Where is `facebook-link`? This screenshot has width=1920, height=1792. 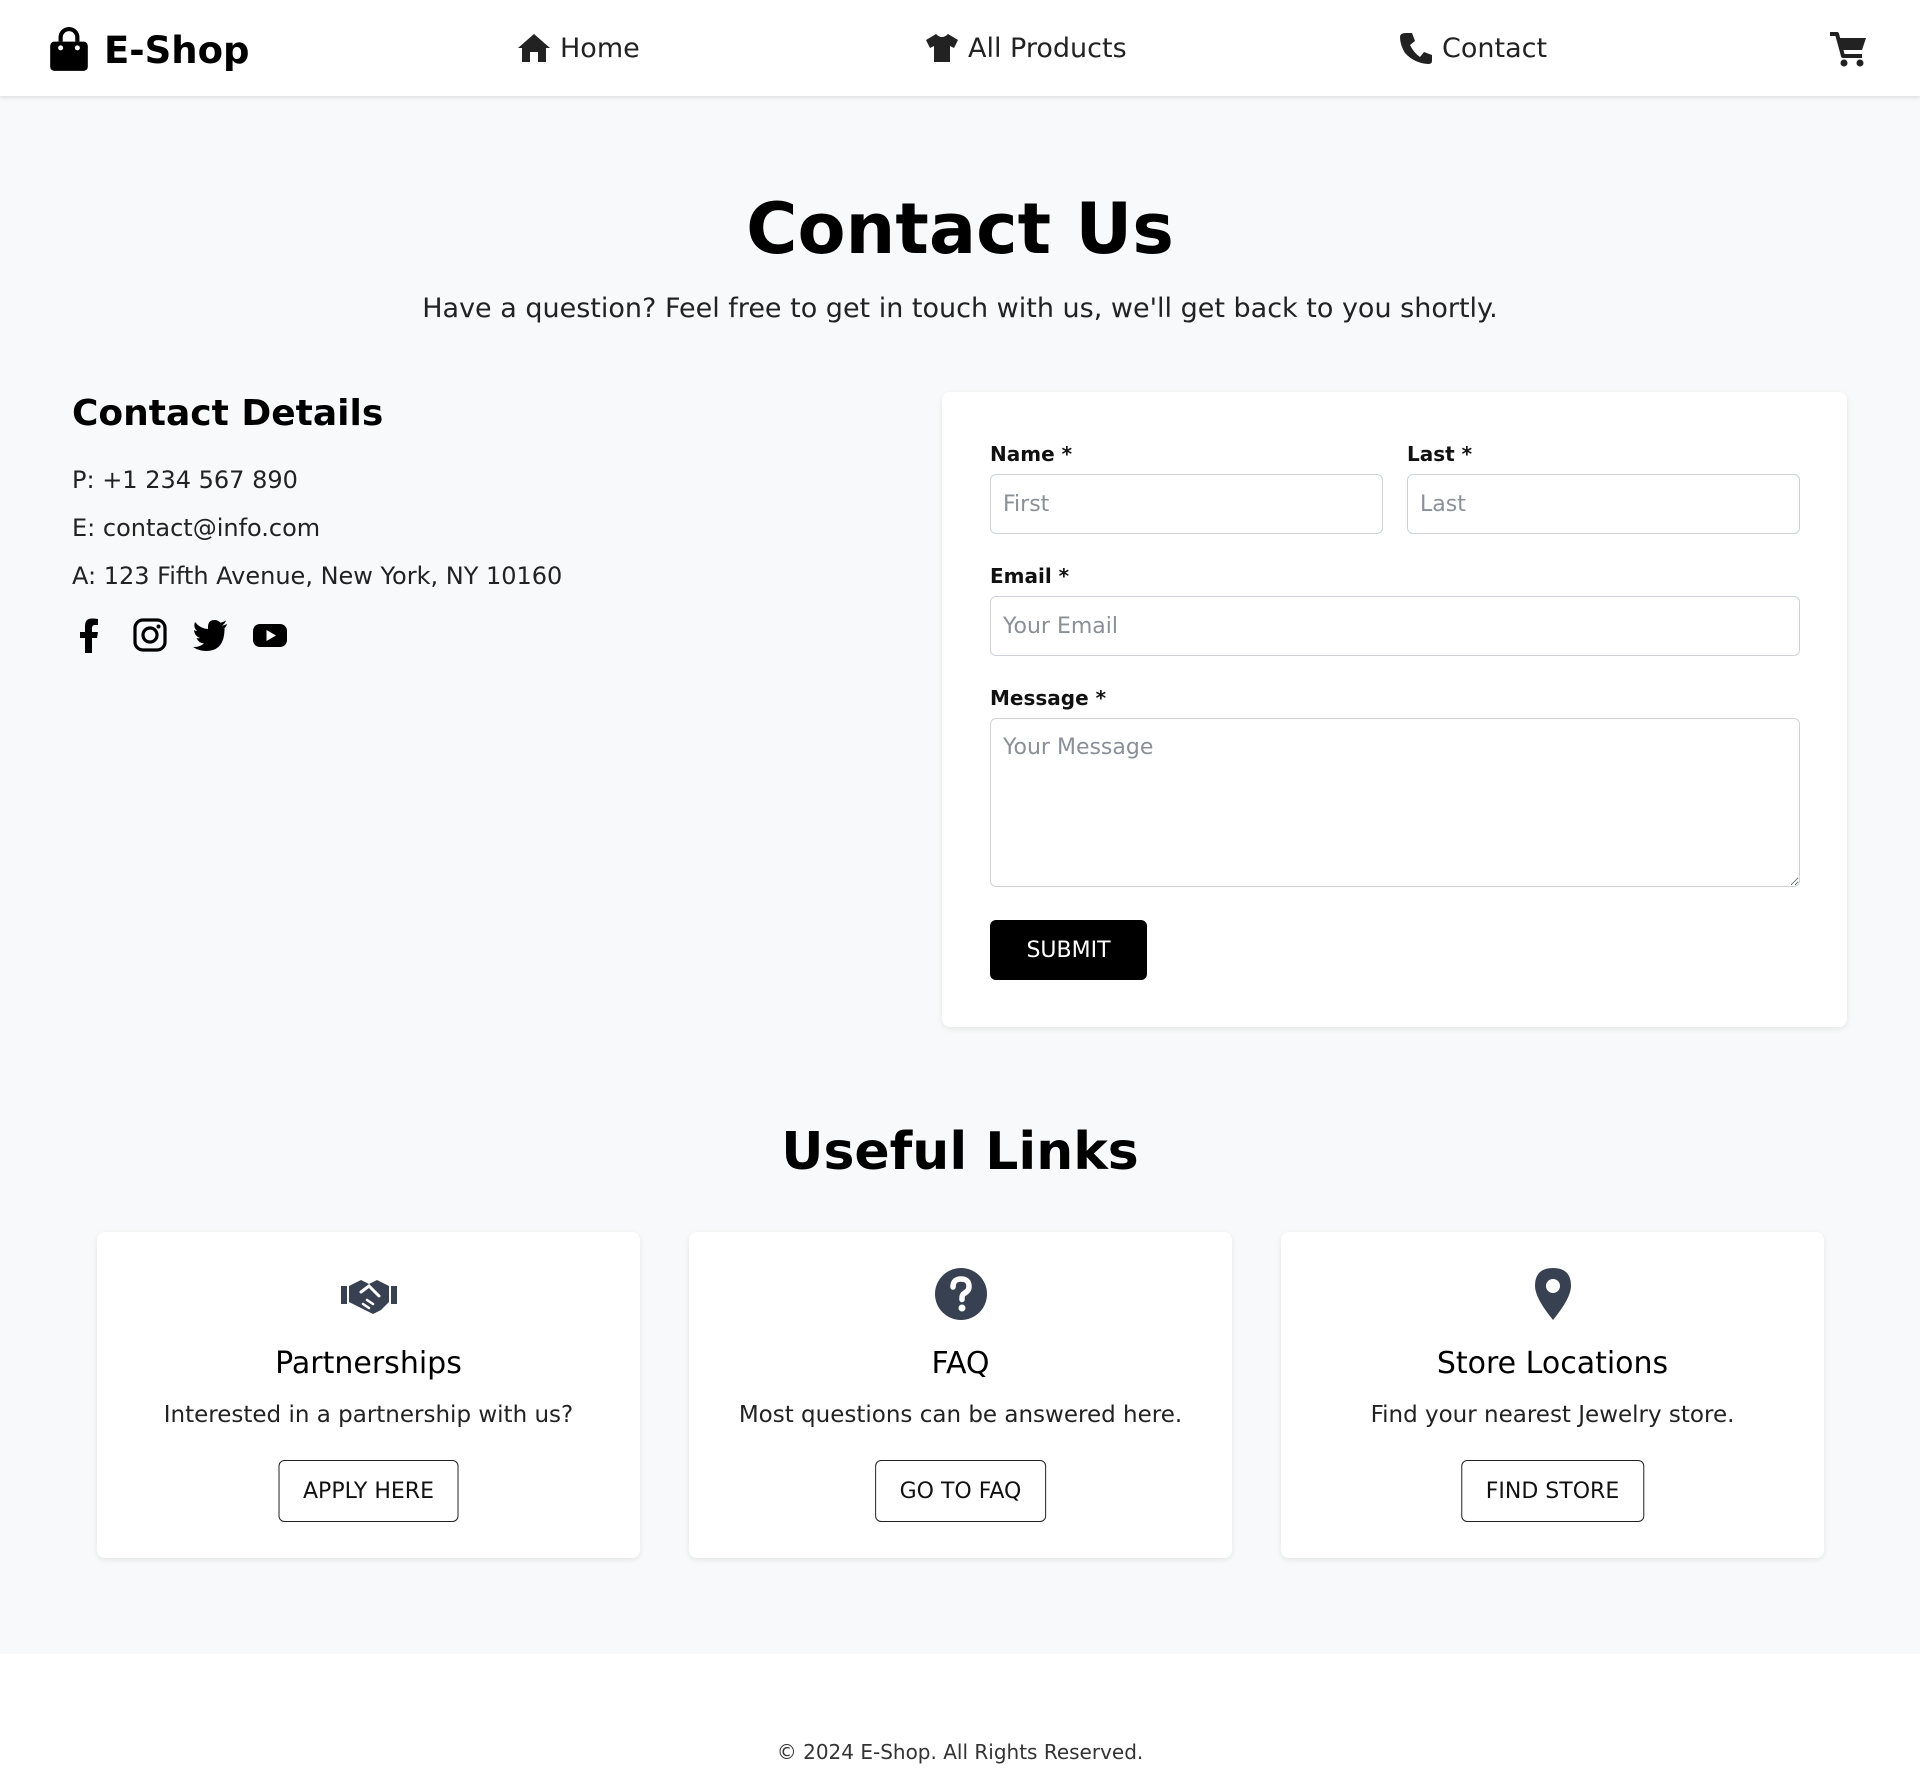 facebook-link is located at coordinates (90, 635).